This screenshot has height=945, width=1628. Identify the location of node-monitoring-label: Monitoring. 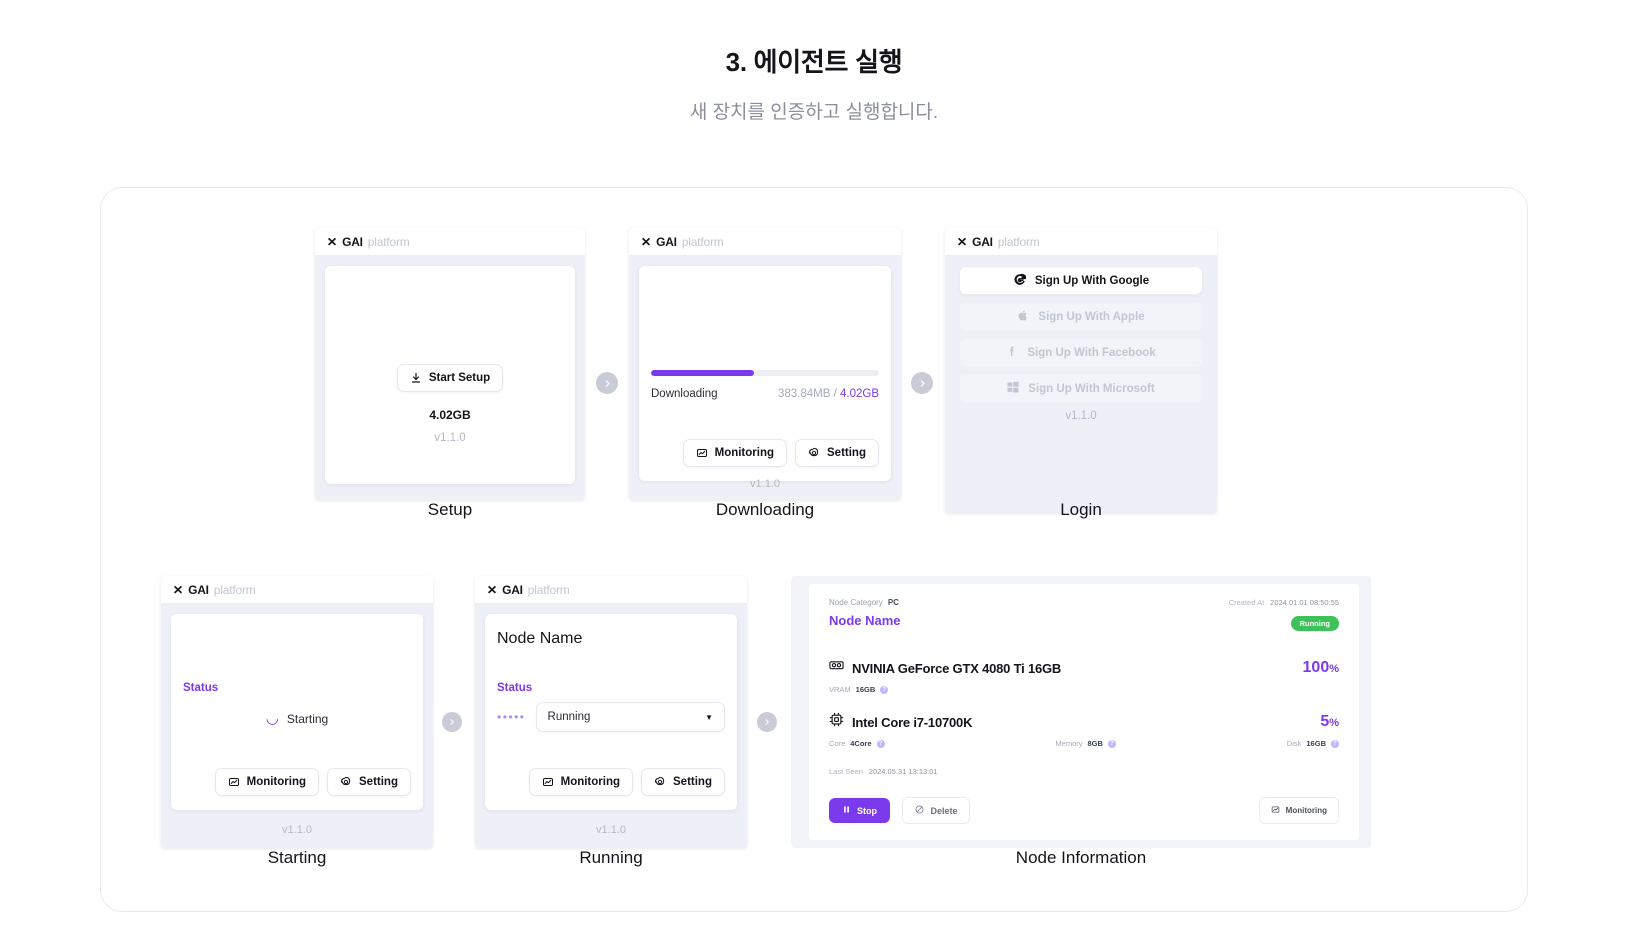
(1306, 810).